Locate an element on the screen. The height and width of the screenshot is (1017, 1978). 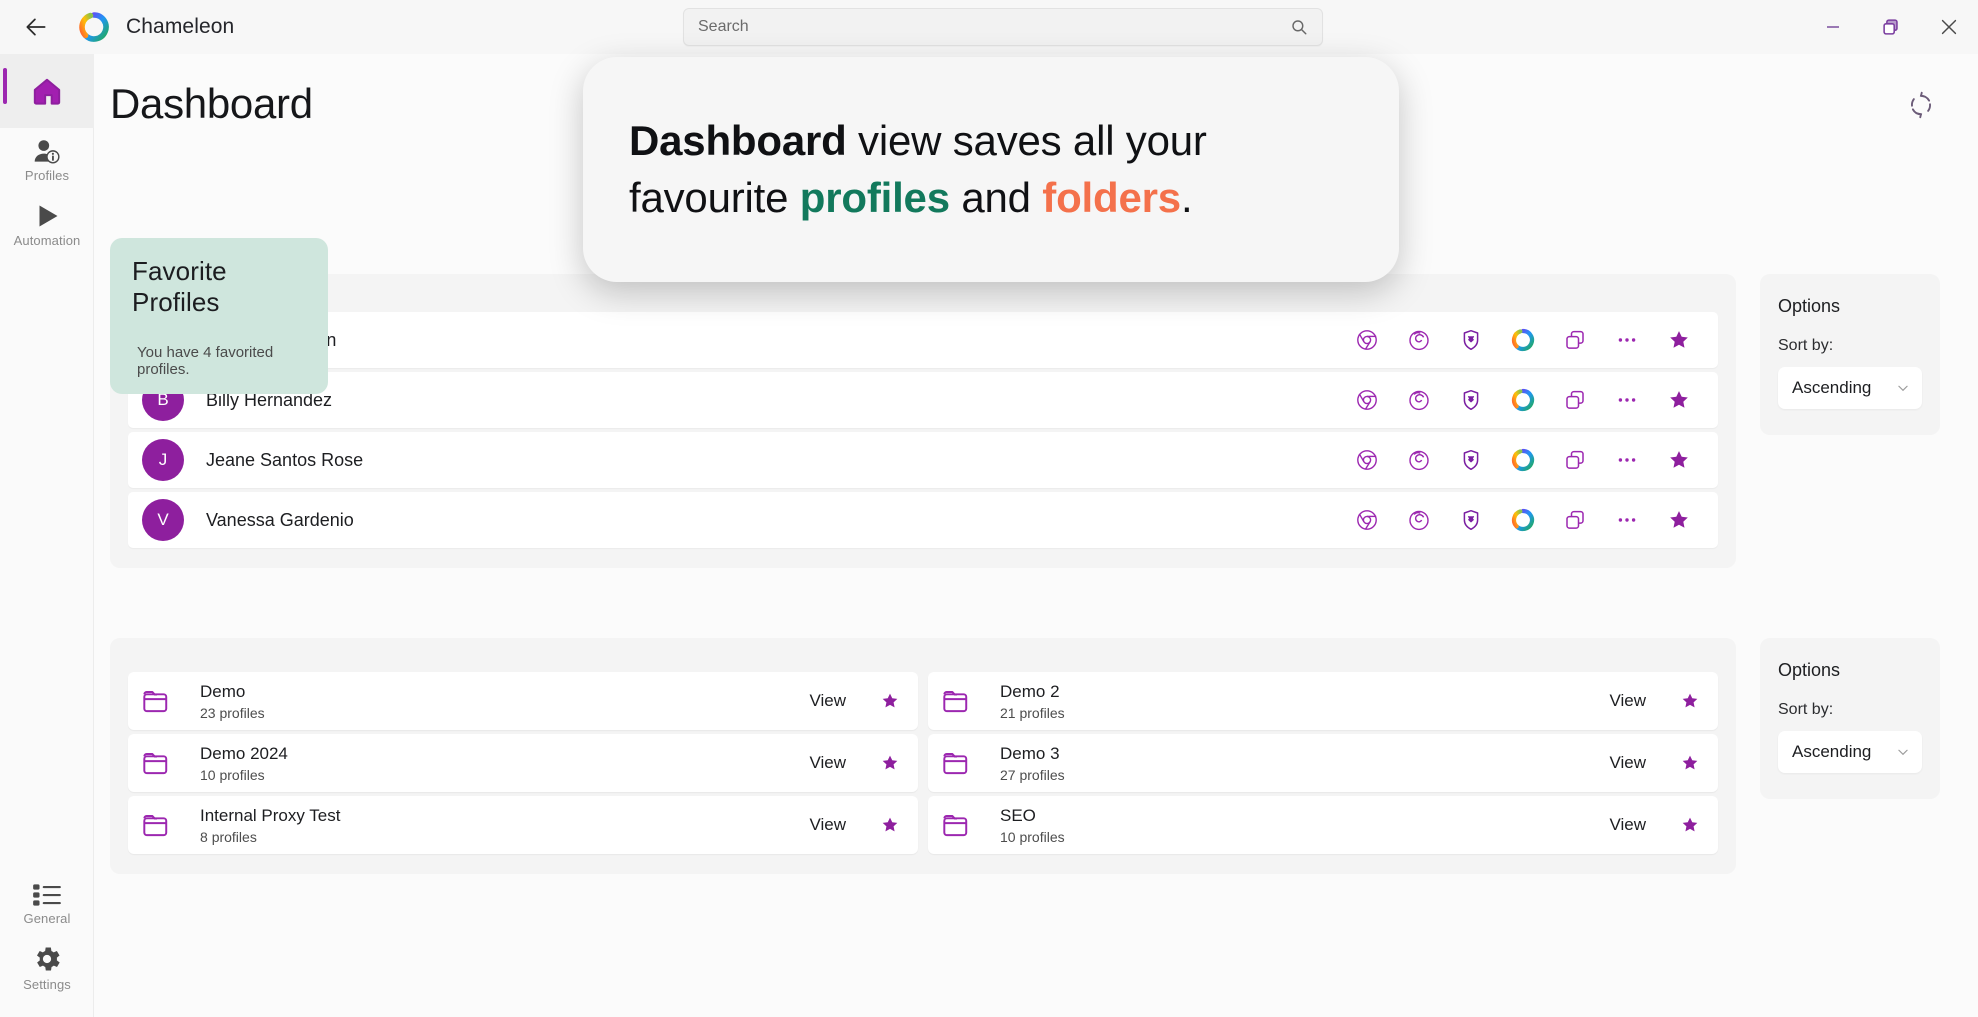
avatar: J is located at coordinates (163, 460).